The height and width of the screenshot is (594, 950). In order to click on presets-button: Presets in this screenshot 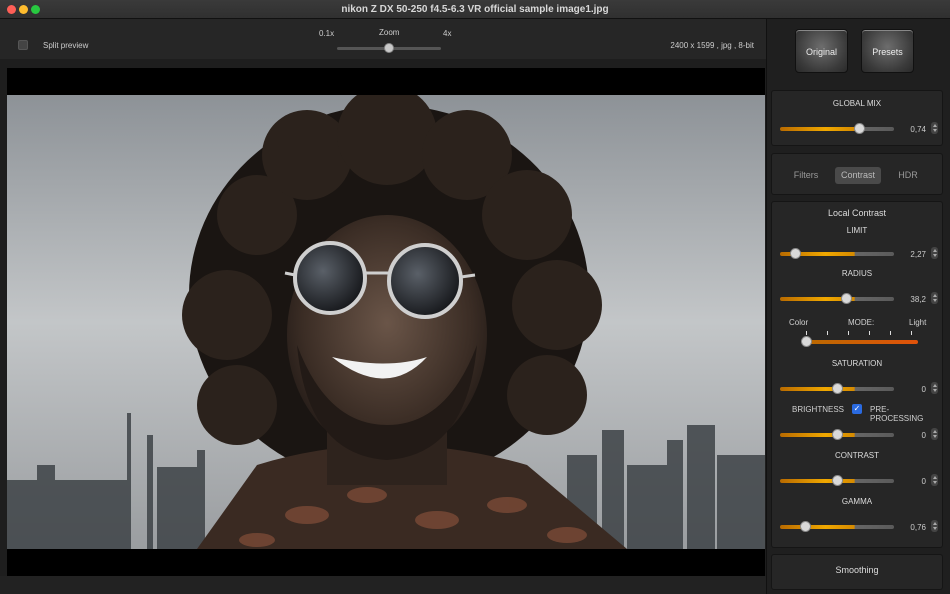, I will do `click(887, 51)`.